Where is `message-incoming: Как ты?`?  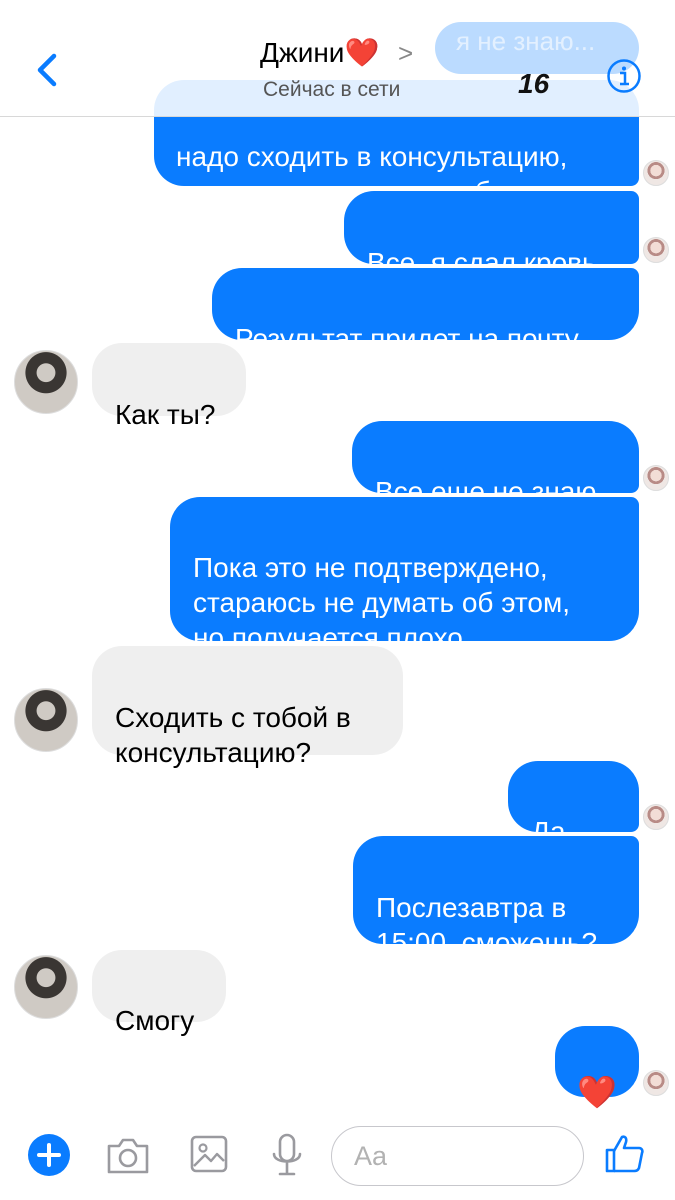
message-incoming: Как ты? is located at coordinates (169, 386).